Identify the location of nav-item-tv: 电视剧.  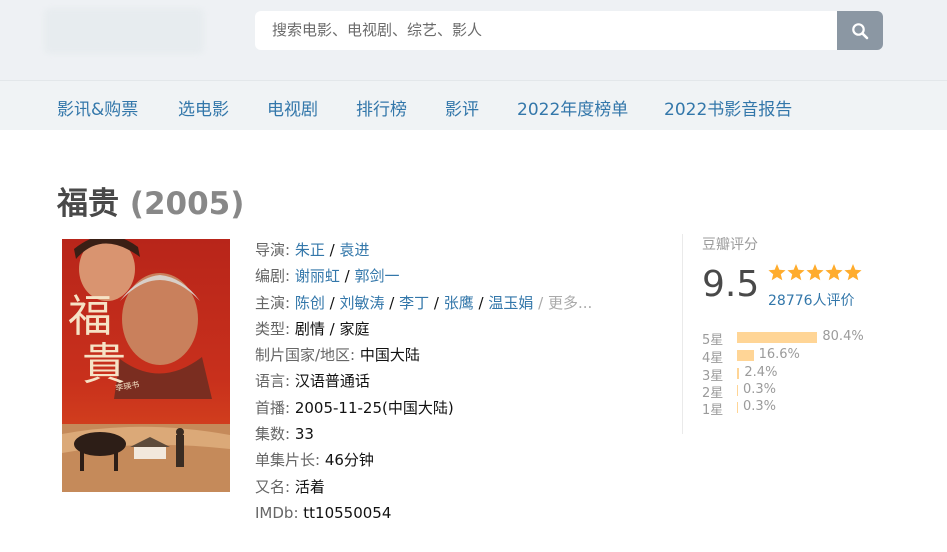
(292, 107).